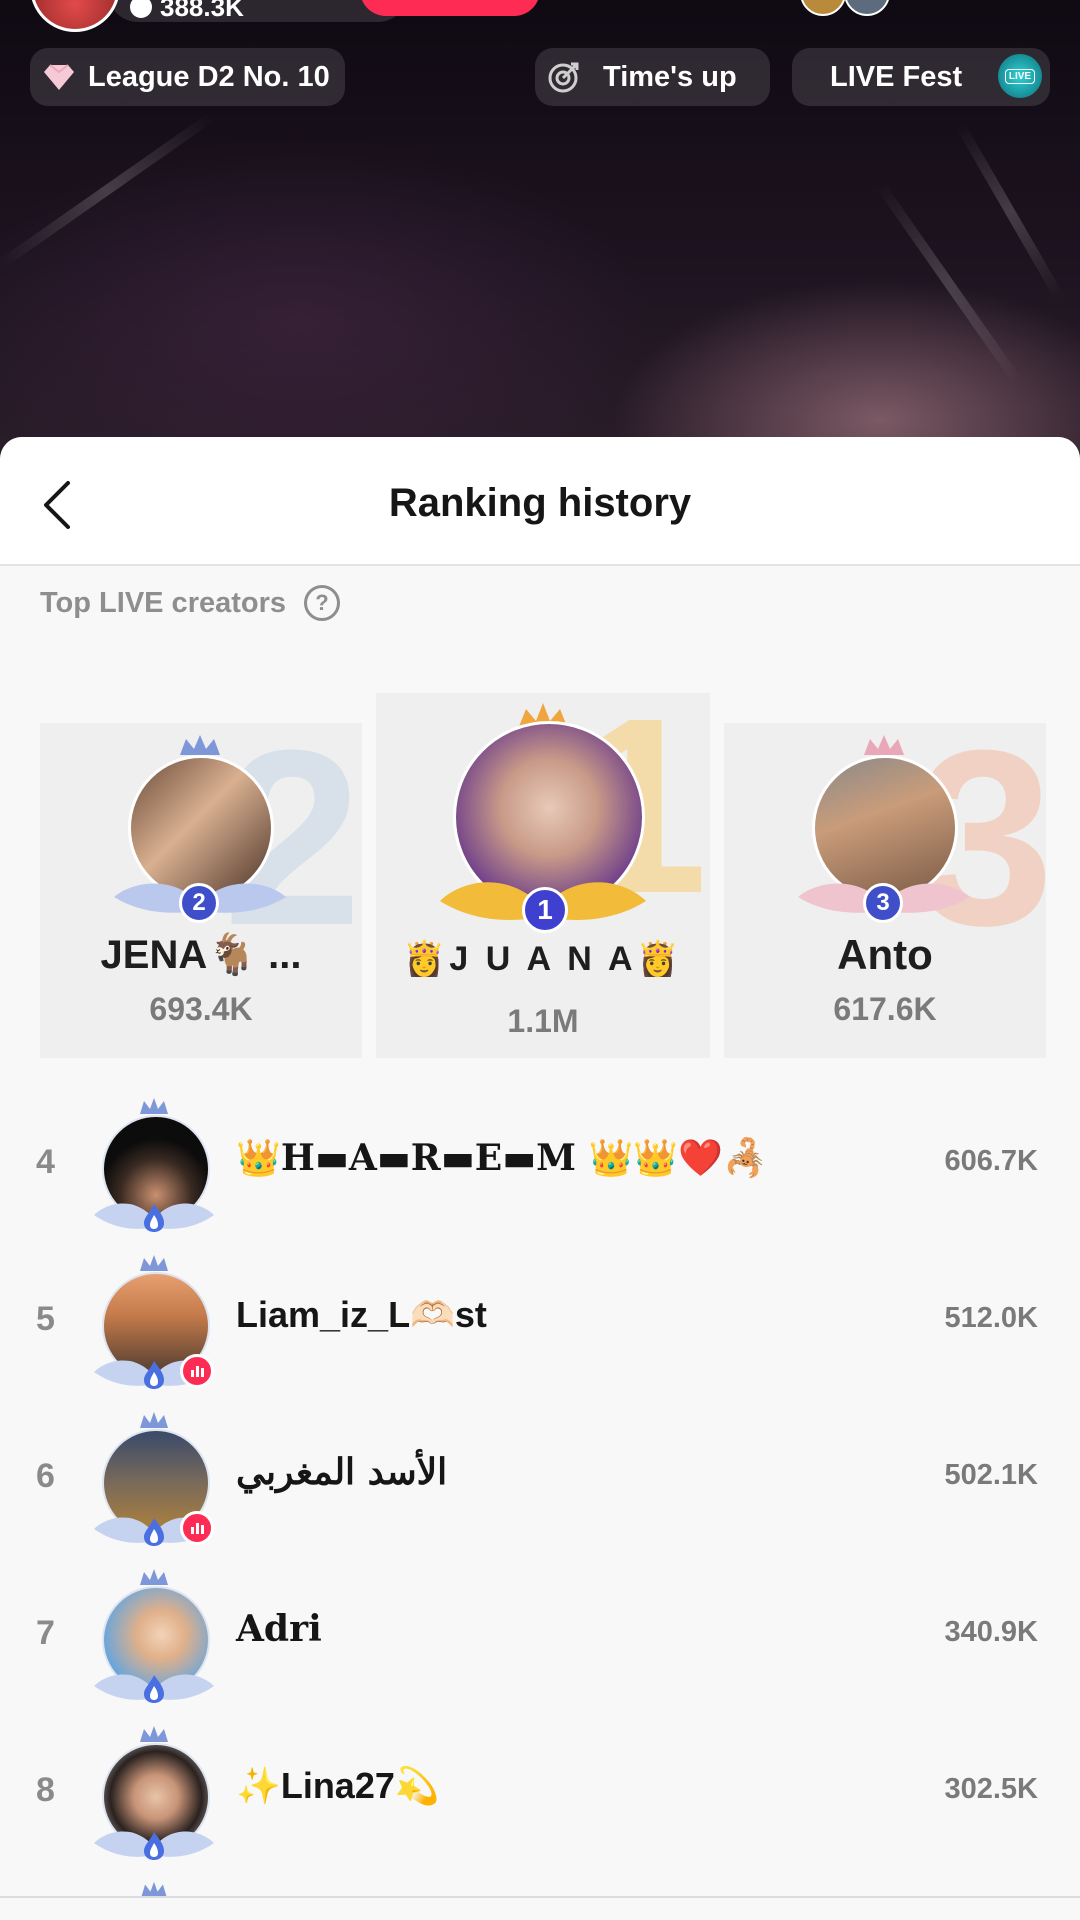 This screenshot has height=1920, width=1080. Describe the element at coordinates (342, 1472) in the screenshot. I see `creator-name: الأسد المغربي` at that location.